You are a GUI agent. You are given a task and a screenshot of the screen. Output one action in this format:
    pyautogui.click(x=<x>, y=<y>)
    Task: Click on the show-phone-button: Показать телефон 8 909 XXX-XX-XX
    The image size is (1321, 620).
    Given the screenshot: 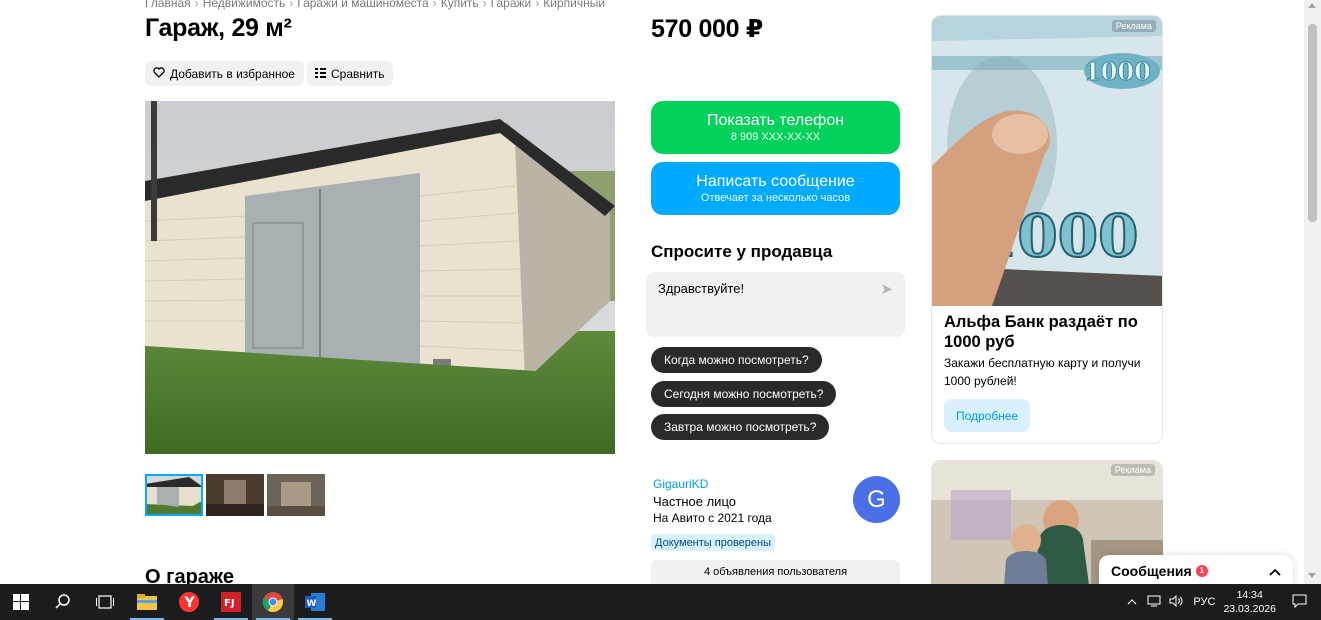 What is the action you would take?
    pyautogui.click(x=775, y=127)
    